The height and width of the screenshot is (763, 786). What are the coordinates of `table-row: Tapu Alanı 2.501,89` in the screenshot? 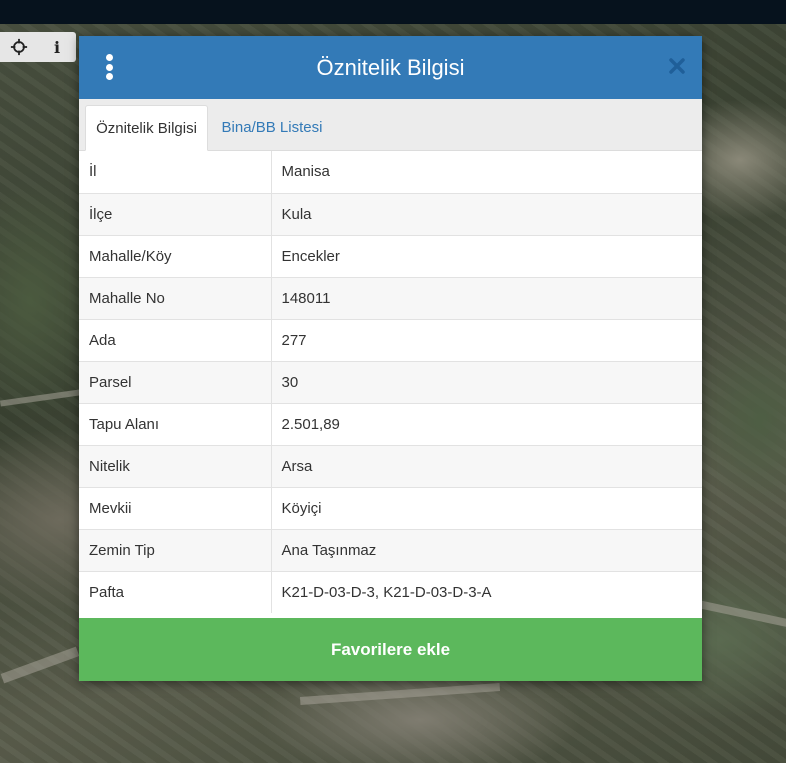 It's located at (390, 423).